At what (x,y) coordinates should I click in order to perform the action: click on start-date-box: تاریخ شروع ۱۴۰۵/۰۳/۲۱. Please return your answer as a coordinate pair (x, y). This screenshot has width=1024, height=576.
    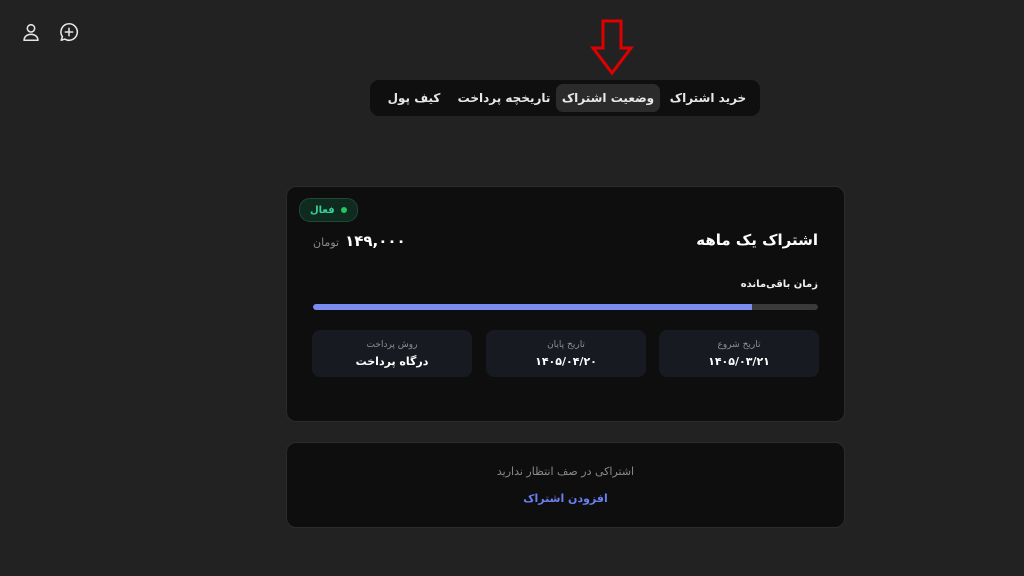
    Looking at the image, I should click on (739, 353).